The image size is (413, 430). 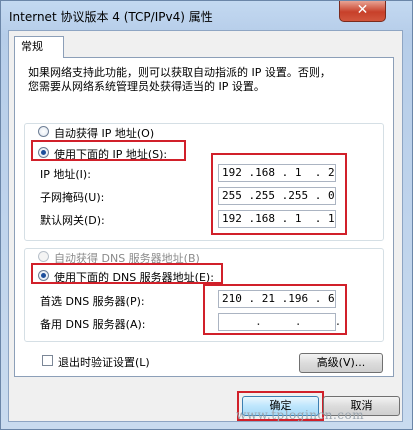 I want to click on manual-ip-radio, so click(x=43, y=152).